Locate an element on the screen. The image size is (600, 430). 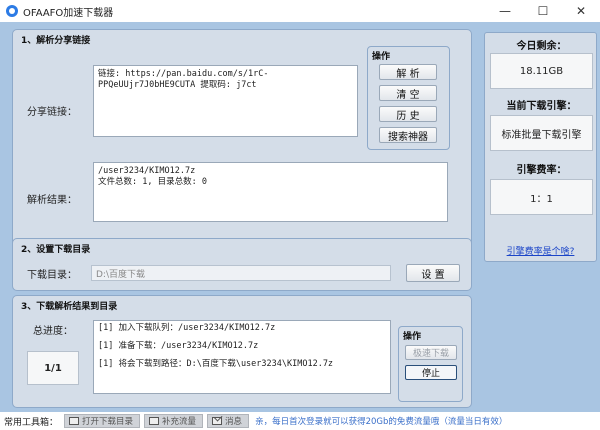
download-operations-group: 操作 极速下载 停止 is located at coordinates (430, 364).